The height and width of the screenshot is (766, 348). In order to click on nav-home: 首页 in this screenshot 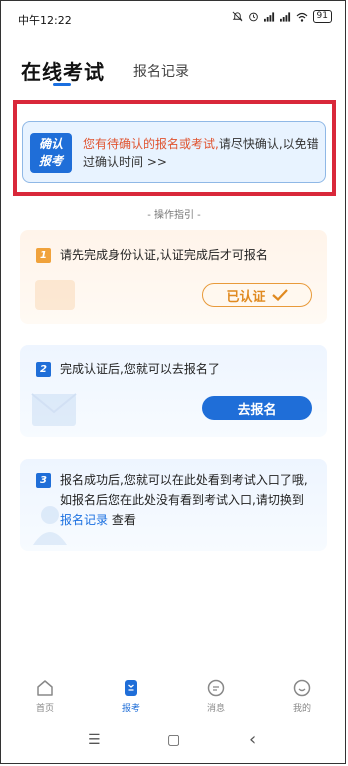, I will do `click(45, 696)`.